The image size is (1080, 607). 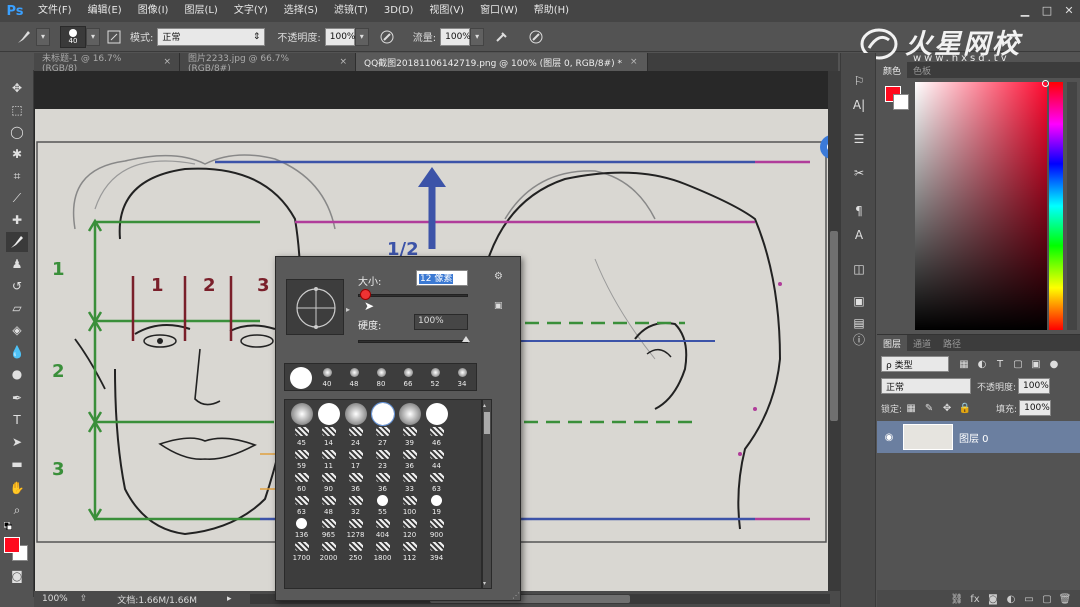 I want to click on brush-preset-item: 1800, so click(x=382, y=550).